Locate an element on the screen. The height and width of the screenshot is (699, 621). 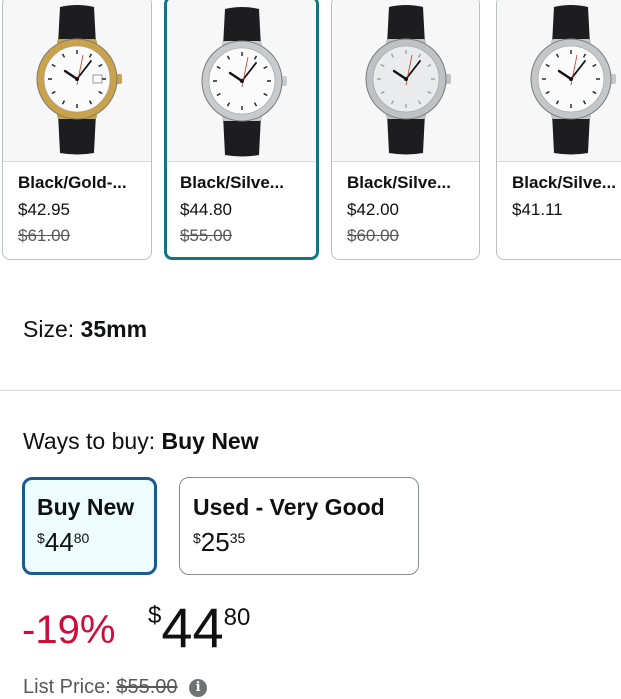
size-label: Size: is located at coordinates (49, 329).